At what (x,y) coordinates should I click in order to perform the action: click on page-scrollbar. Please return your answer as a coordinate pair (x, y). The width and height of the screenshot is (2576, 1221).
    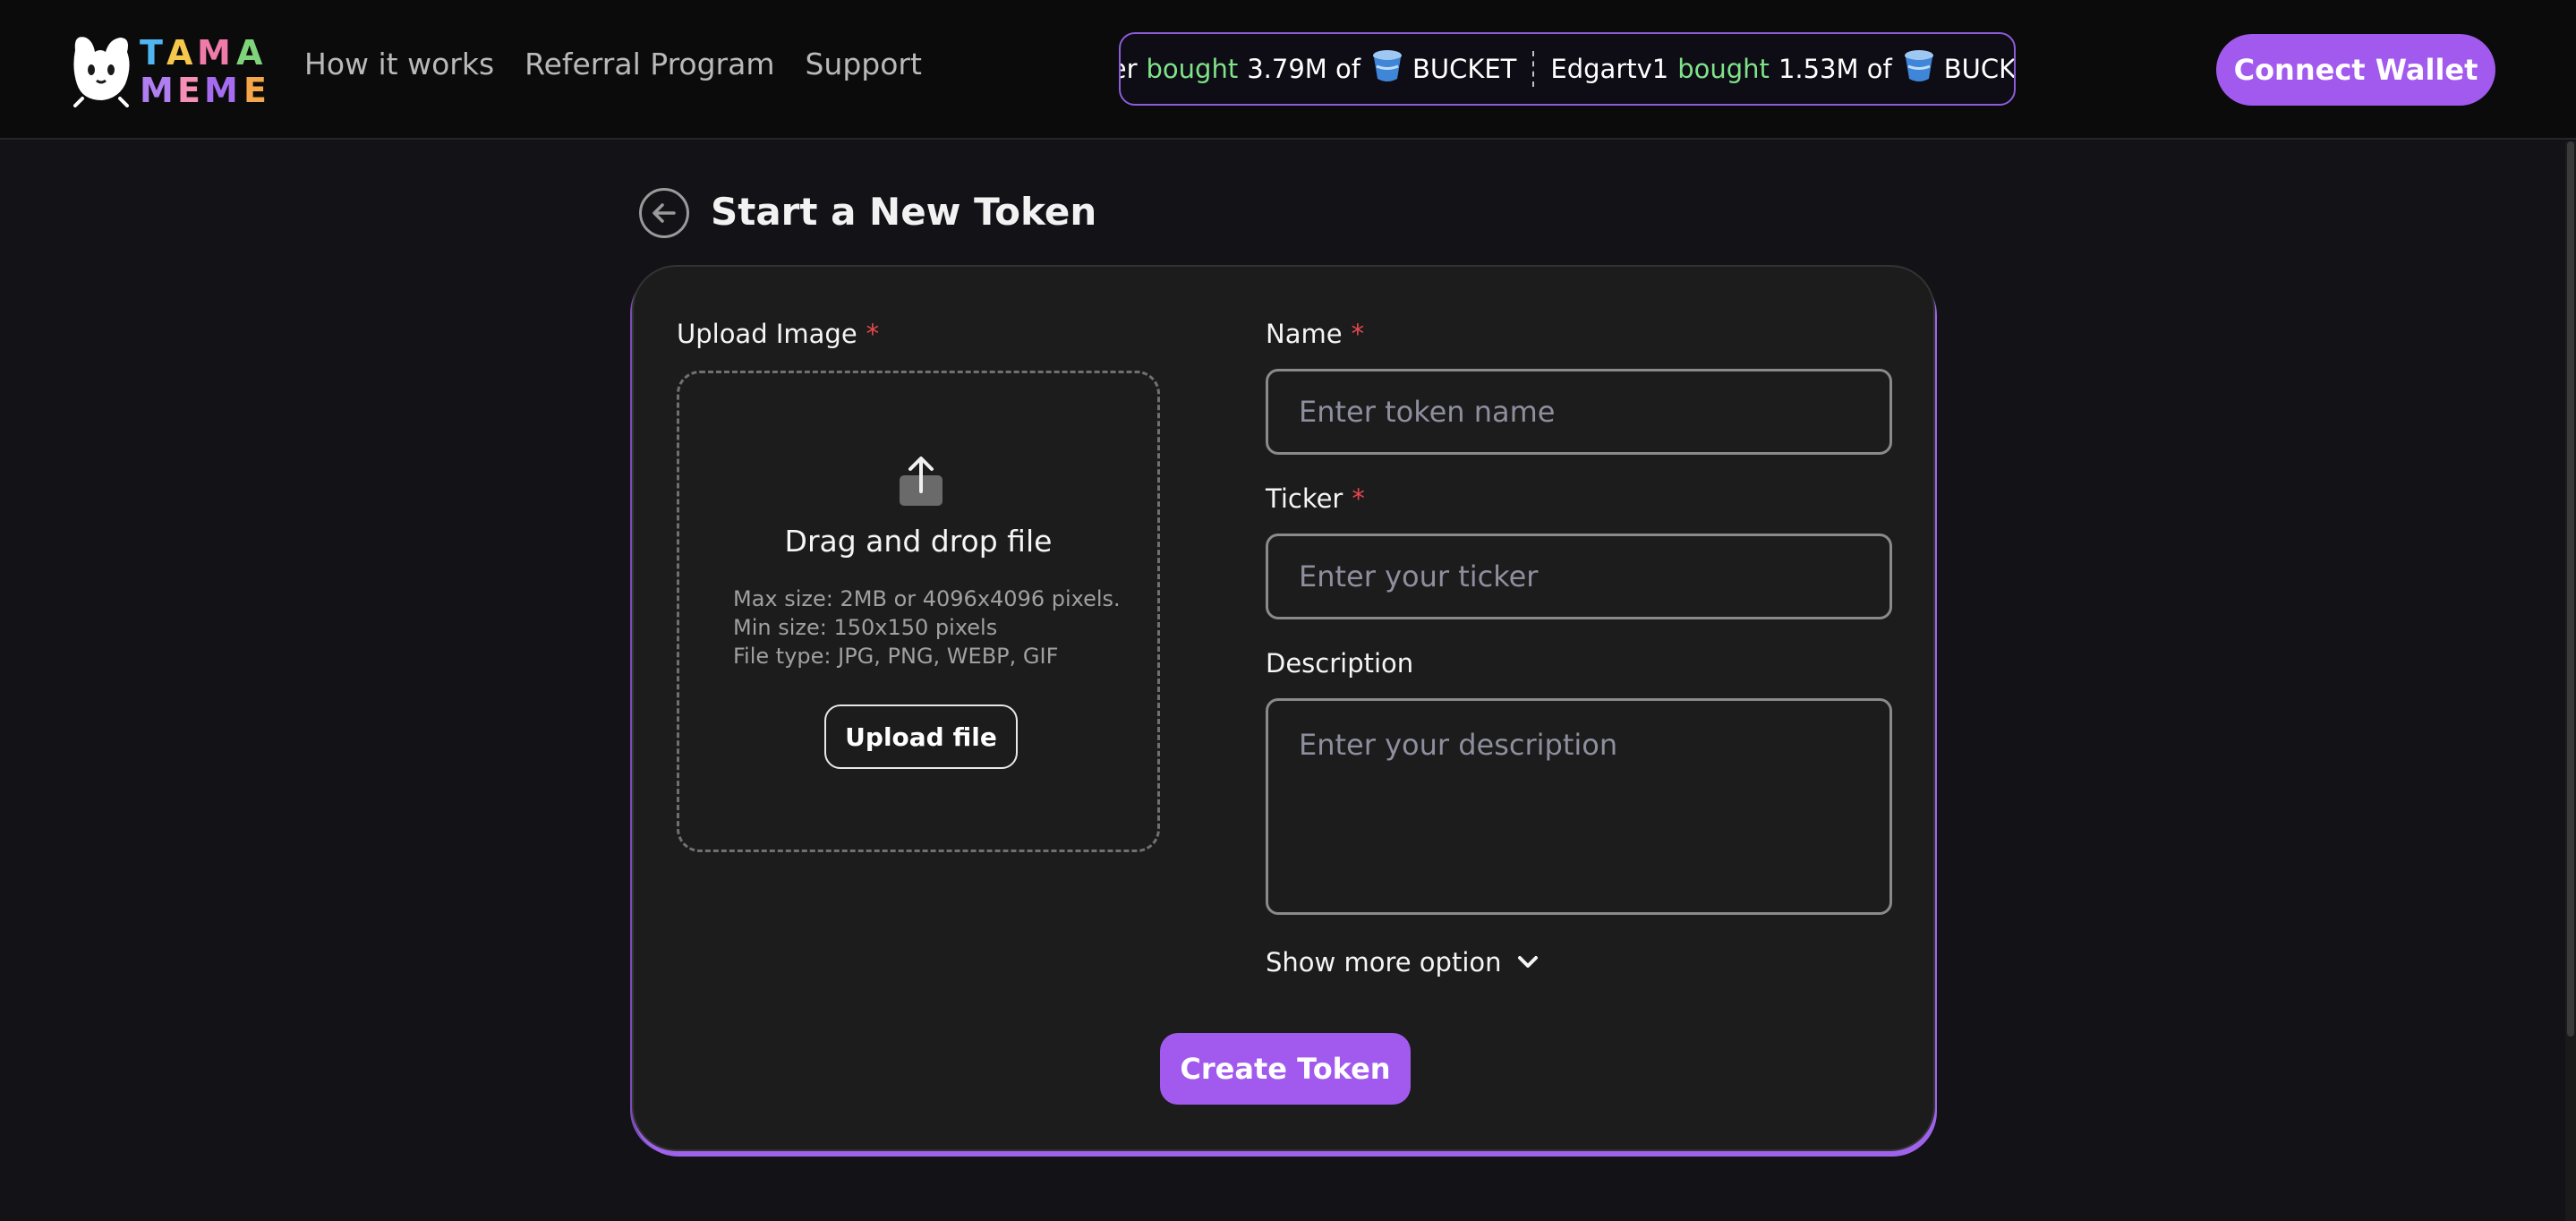
    Looking at the image, I should click on (2570, 681).